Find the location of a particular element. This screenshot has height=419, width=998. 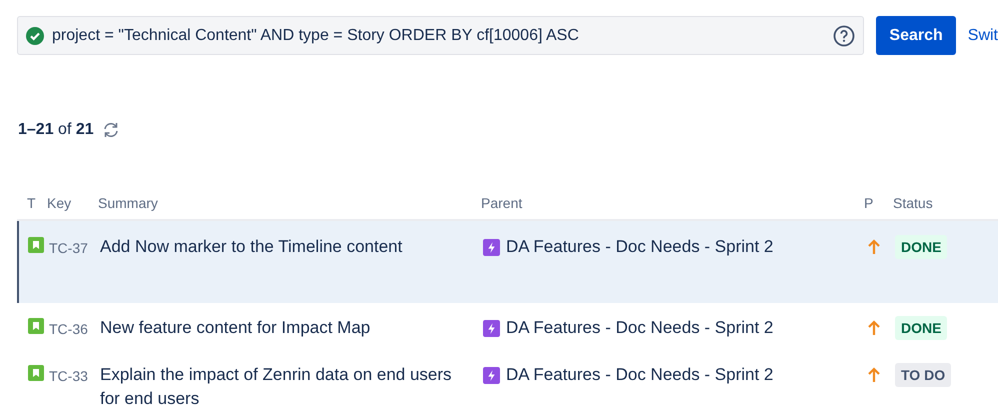

issue-key-link: TC-36 is located at coordinates (68, 329).